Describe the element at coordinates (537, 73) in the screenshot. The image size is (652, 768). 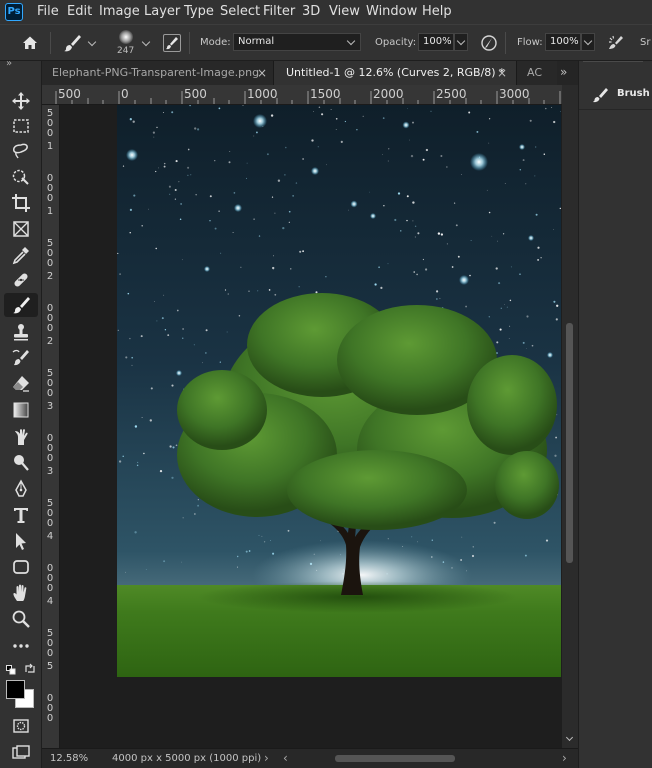
I see `tab-ac: AC` at that location.